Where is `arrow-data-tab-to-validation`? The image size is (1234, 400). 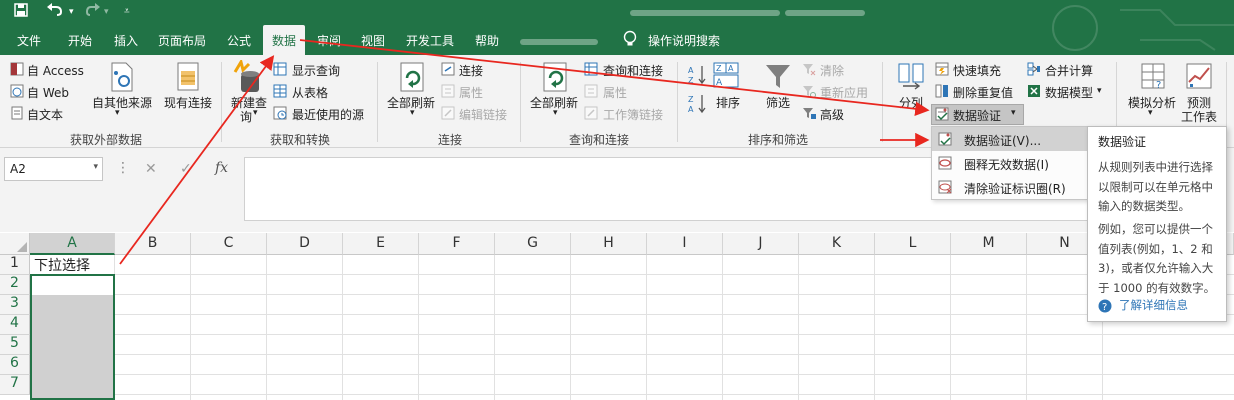
arrow-data-tab-to-validation is located at coordinates (614, 77).